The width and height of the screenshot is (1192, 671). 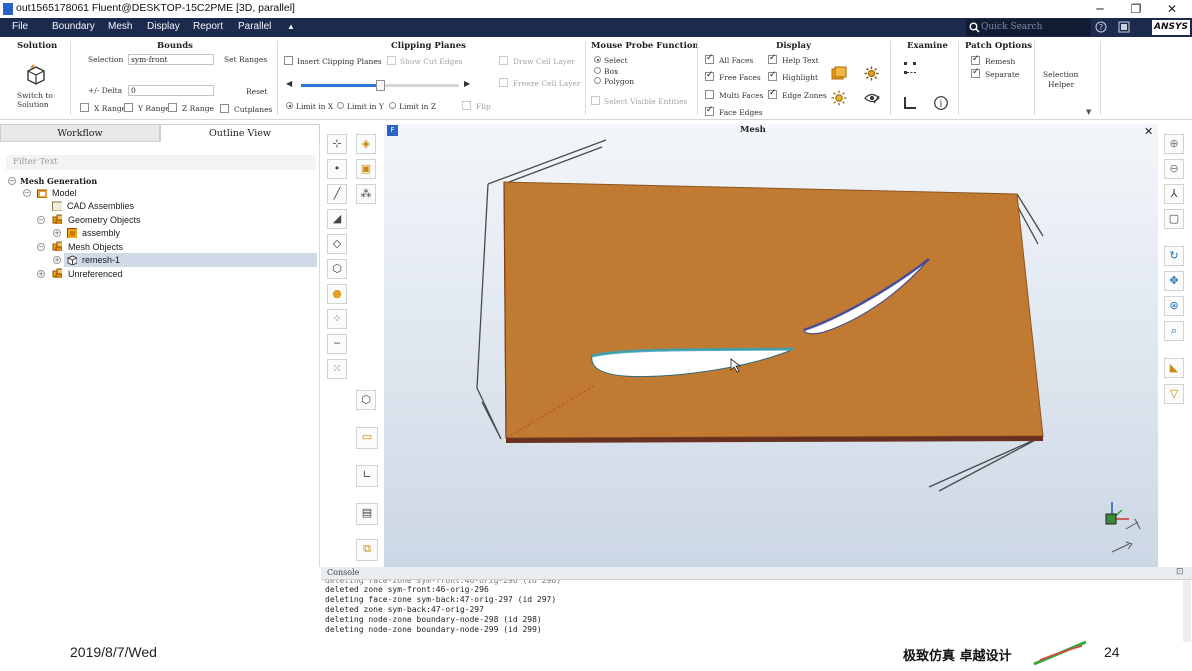 I want to click on multi-faces-checkbox, so click(x=709, y=94).